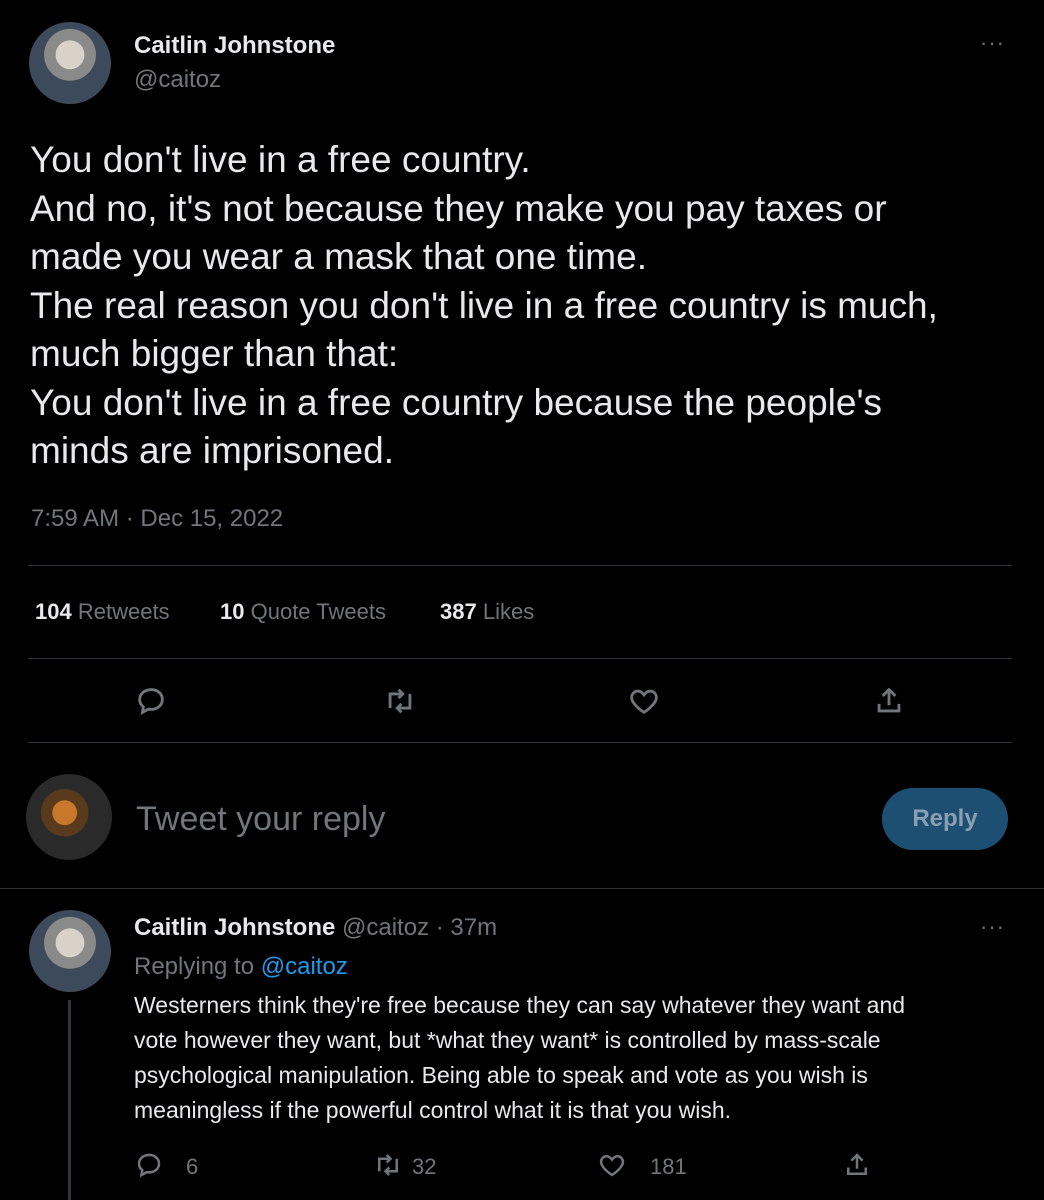  What do you see at coordinates (123, 611) in the screenshot?
I see `retweets-label: Retweets` at bounding box center [123, 611].